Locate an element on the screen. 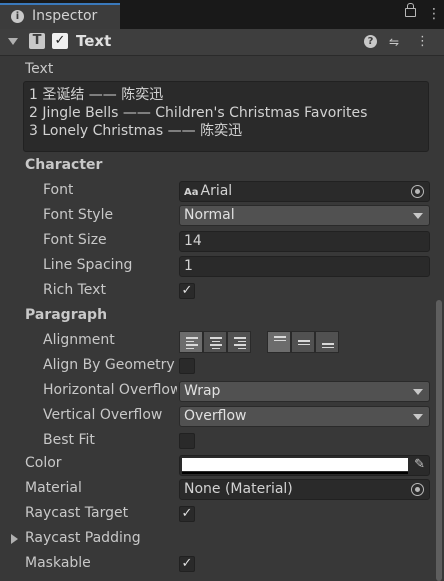  align-right-icon is located at coordinates (240, 344).